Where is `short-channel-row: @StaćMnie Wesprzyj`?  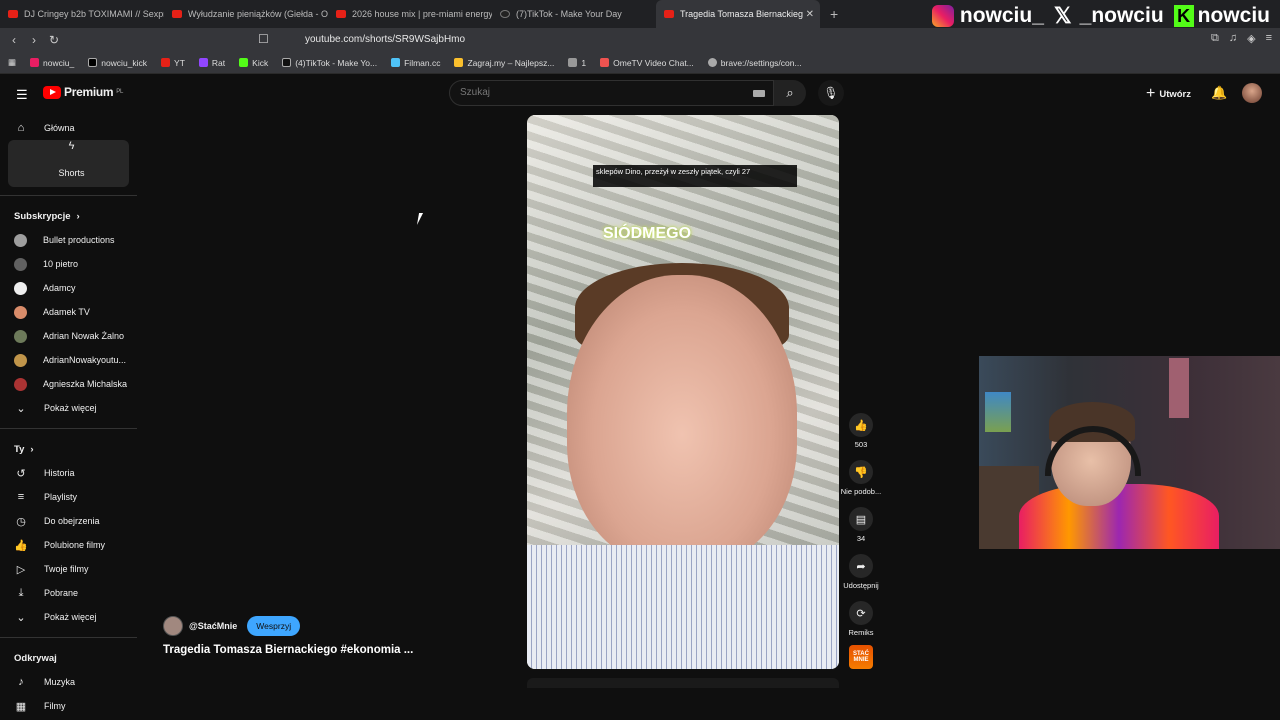
short-channel-row: @StaćMnie Wesprzyj is located at coordinates (232, 626).